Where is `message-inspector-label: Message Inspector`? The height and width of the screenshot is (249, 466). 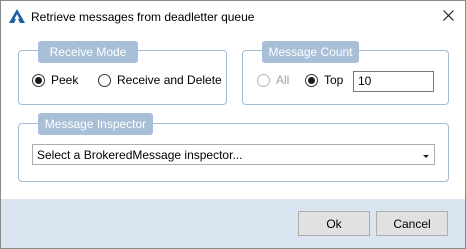
message-inspector-label: Message Inspector is located at coordinates (95, 124).